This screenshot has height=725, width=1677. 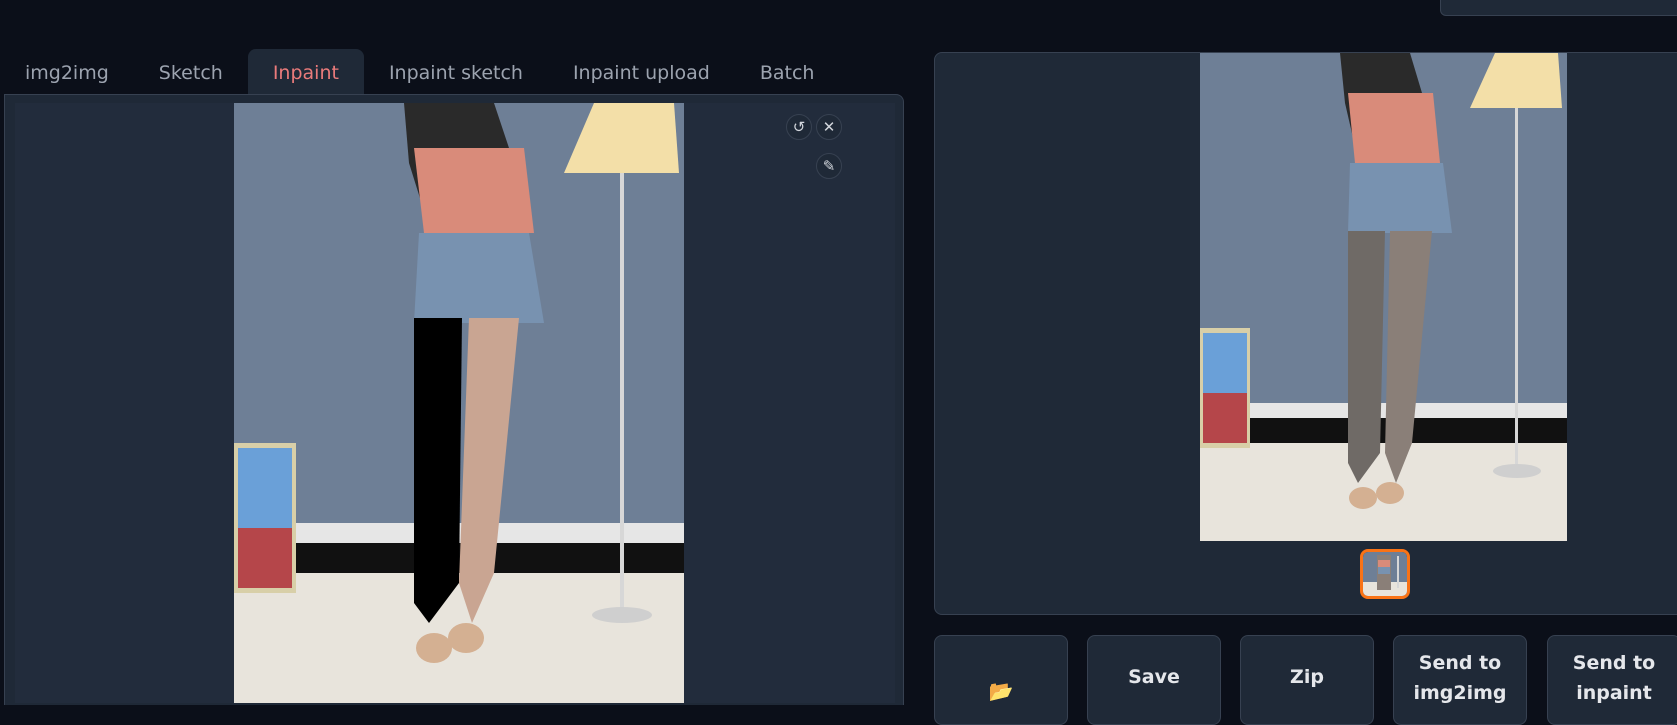 I want to click on send-img2img-label: Send to img2img, so click(x=1459, y=678).